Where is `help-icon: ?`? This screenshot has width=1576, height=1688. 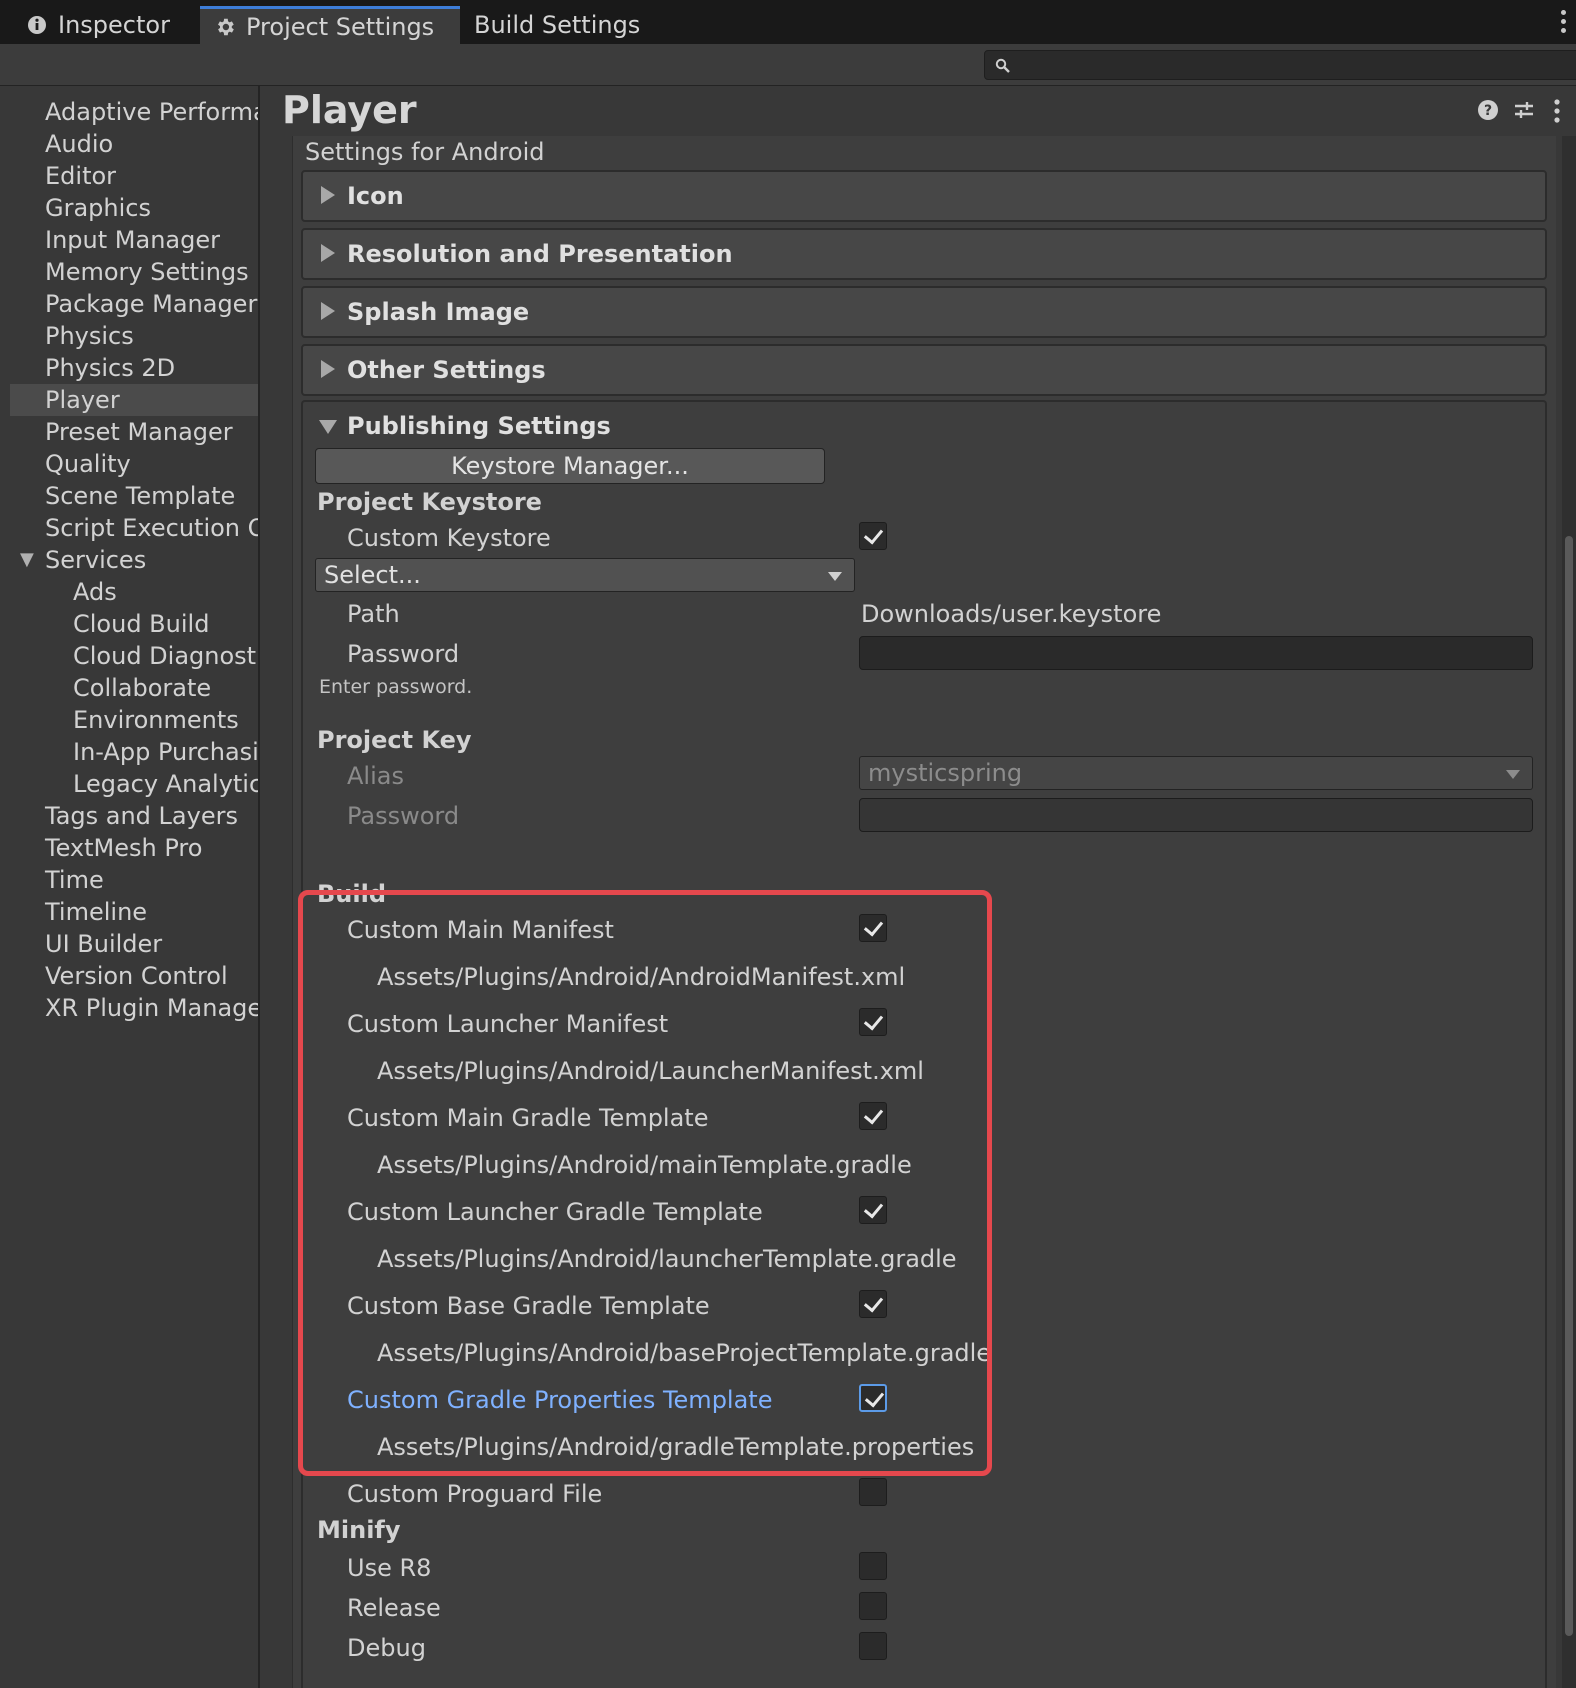
help-icon: ? is located at coordinates (1488, 112).